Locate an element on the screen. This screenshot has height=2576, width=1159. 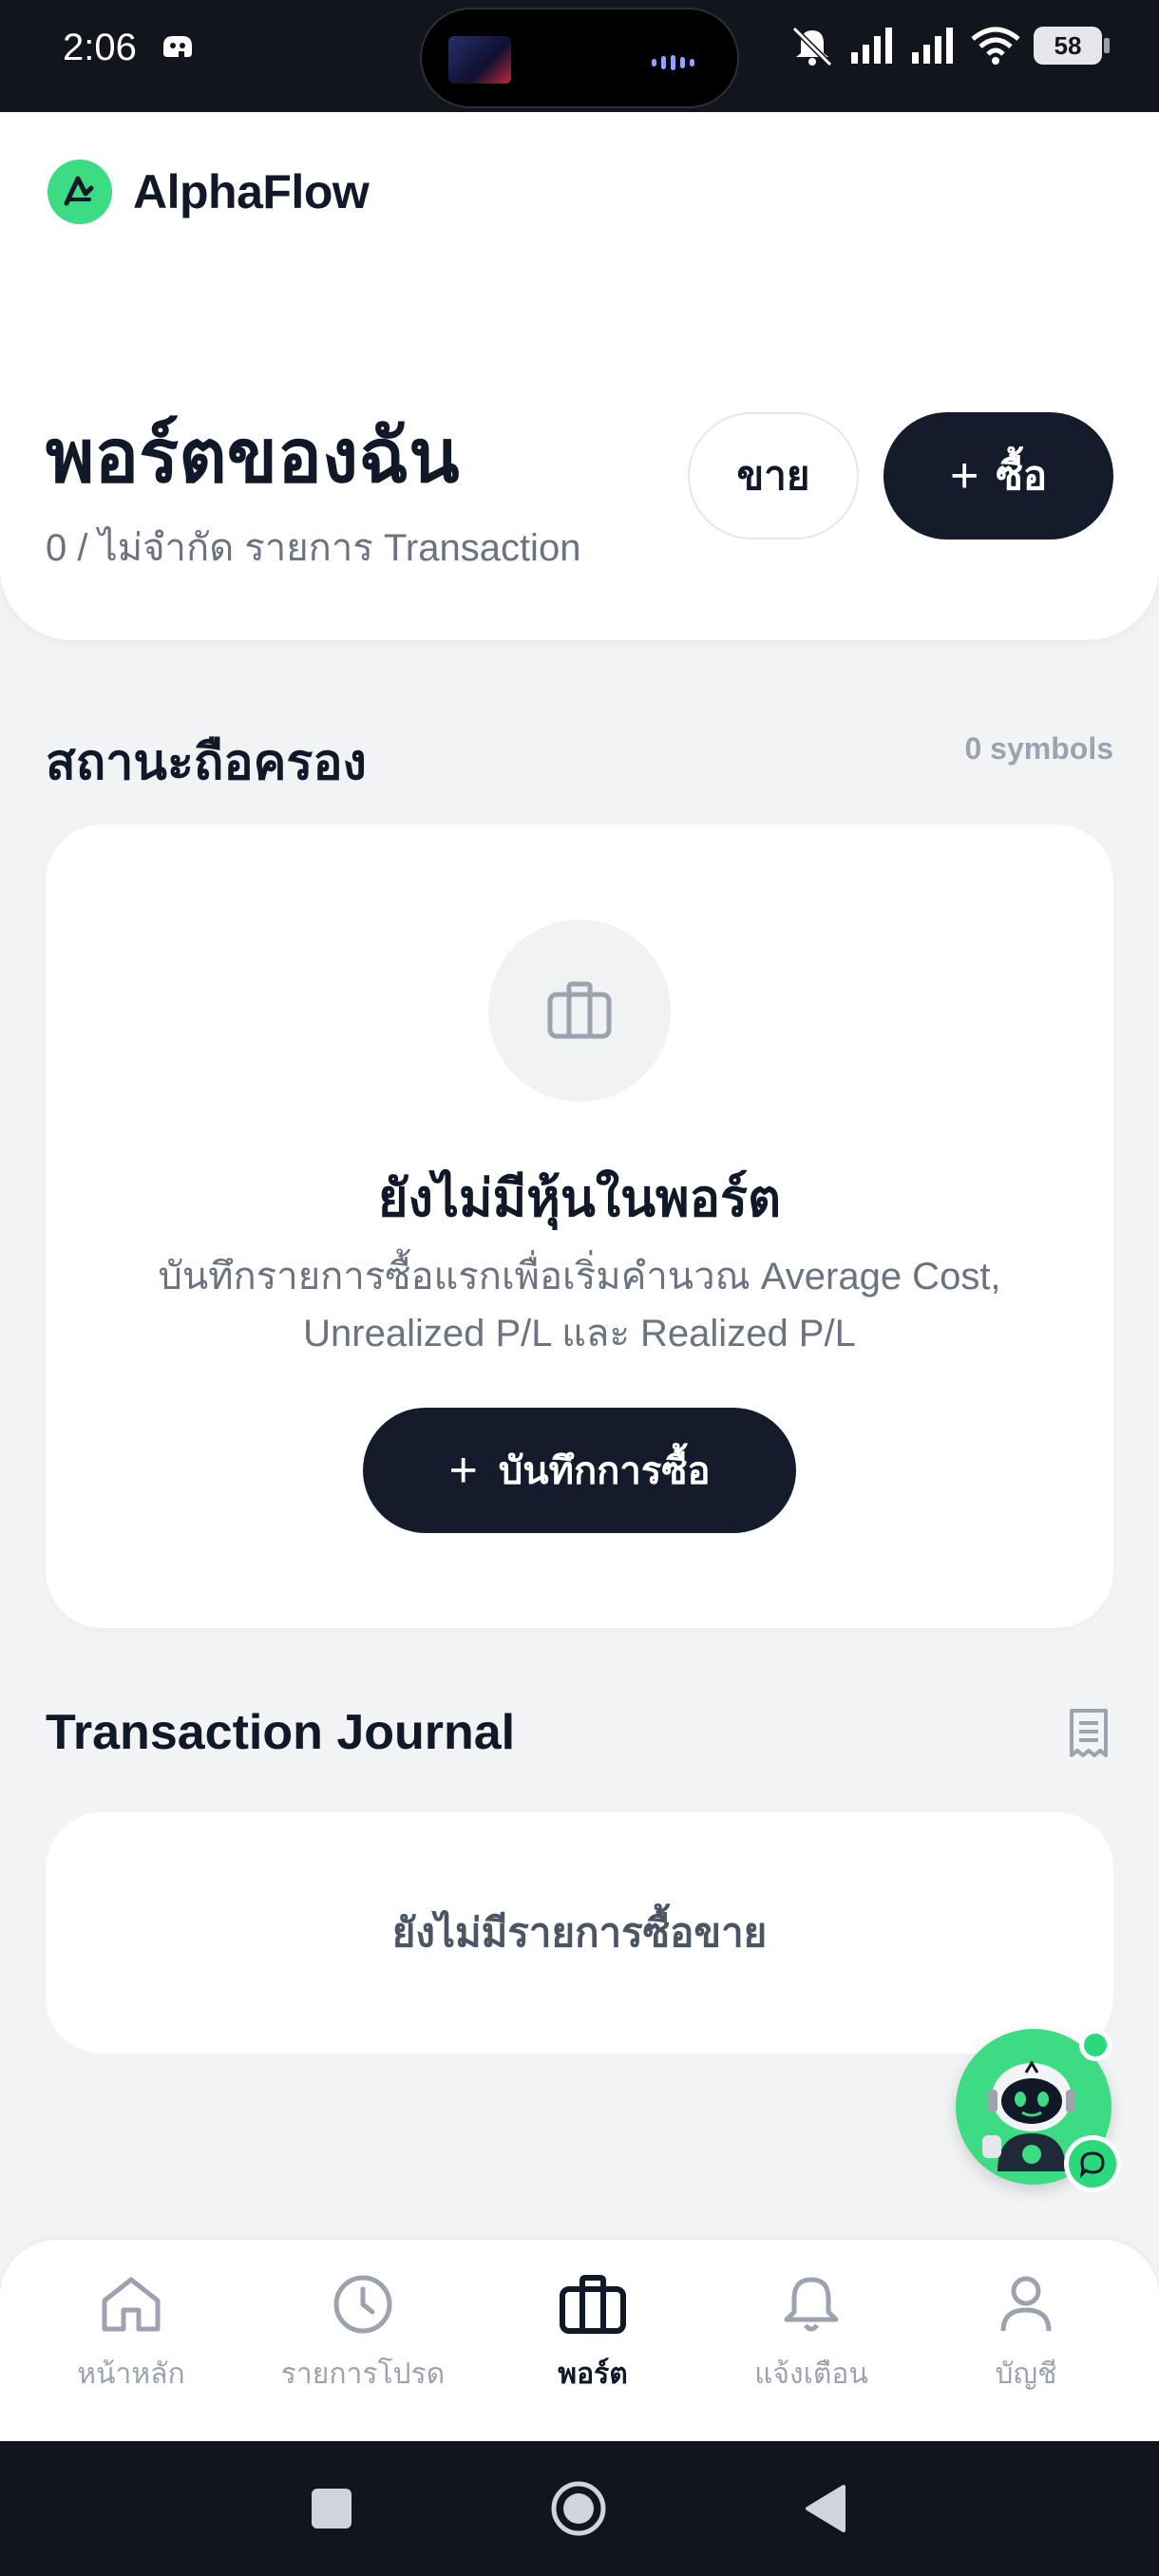
buy-button: + ซื้อ is located at coordinates (998, 476).